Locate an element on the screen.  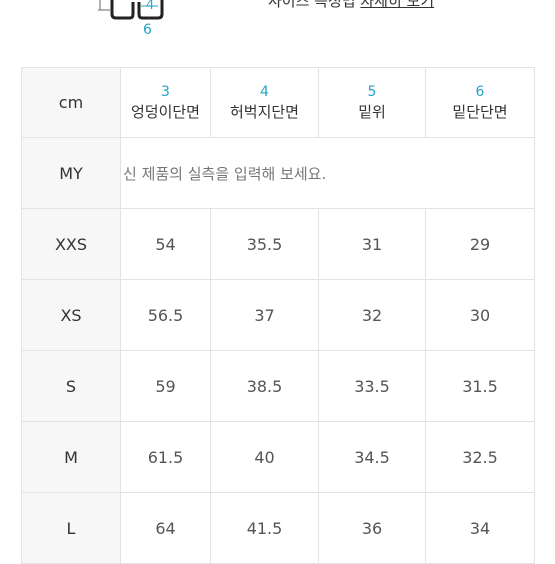
table-row: S 59 38.5 33.5 31.5 is located at coordinates (278, 386).